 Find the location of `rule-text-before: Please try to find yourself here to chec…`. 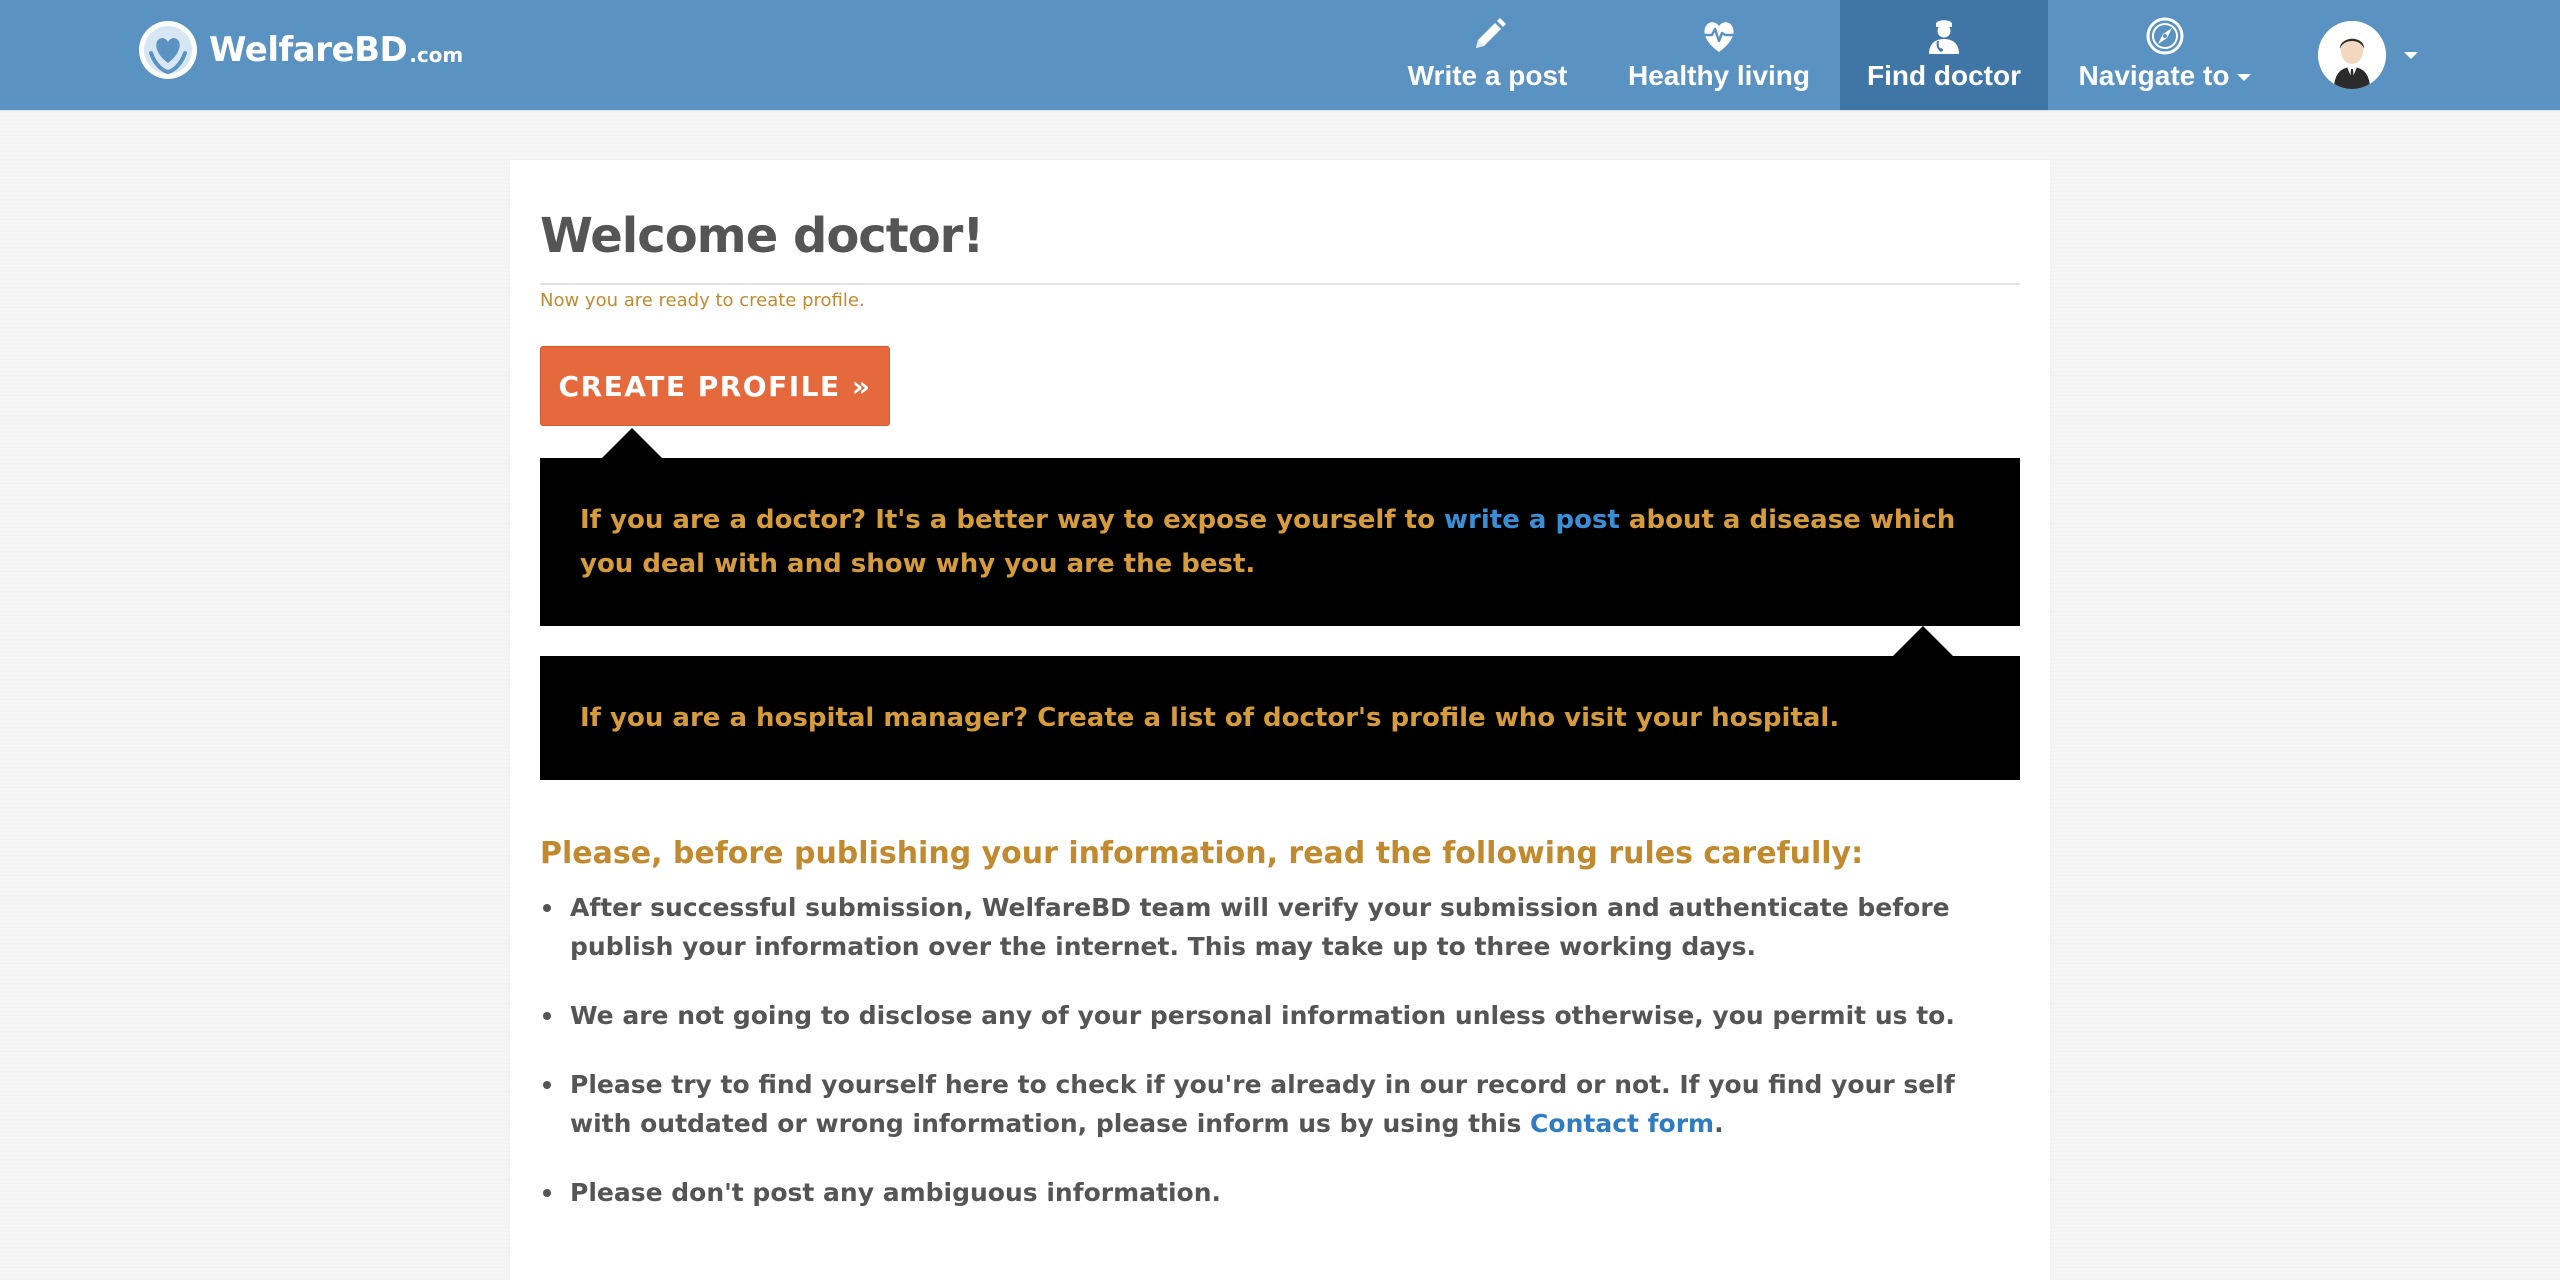

rule-text-before: Please try to find yourself here to chec… is located at coordinates (1262, 1104).